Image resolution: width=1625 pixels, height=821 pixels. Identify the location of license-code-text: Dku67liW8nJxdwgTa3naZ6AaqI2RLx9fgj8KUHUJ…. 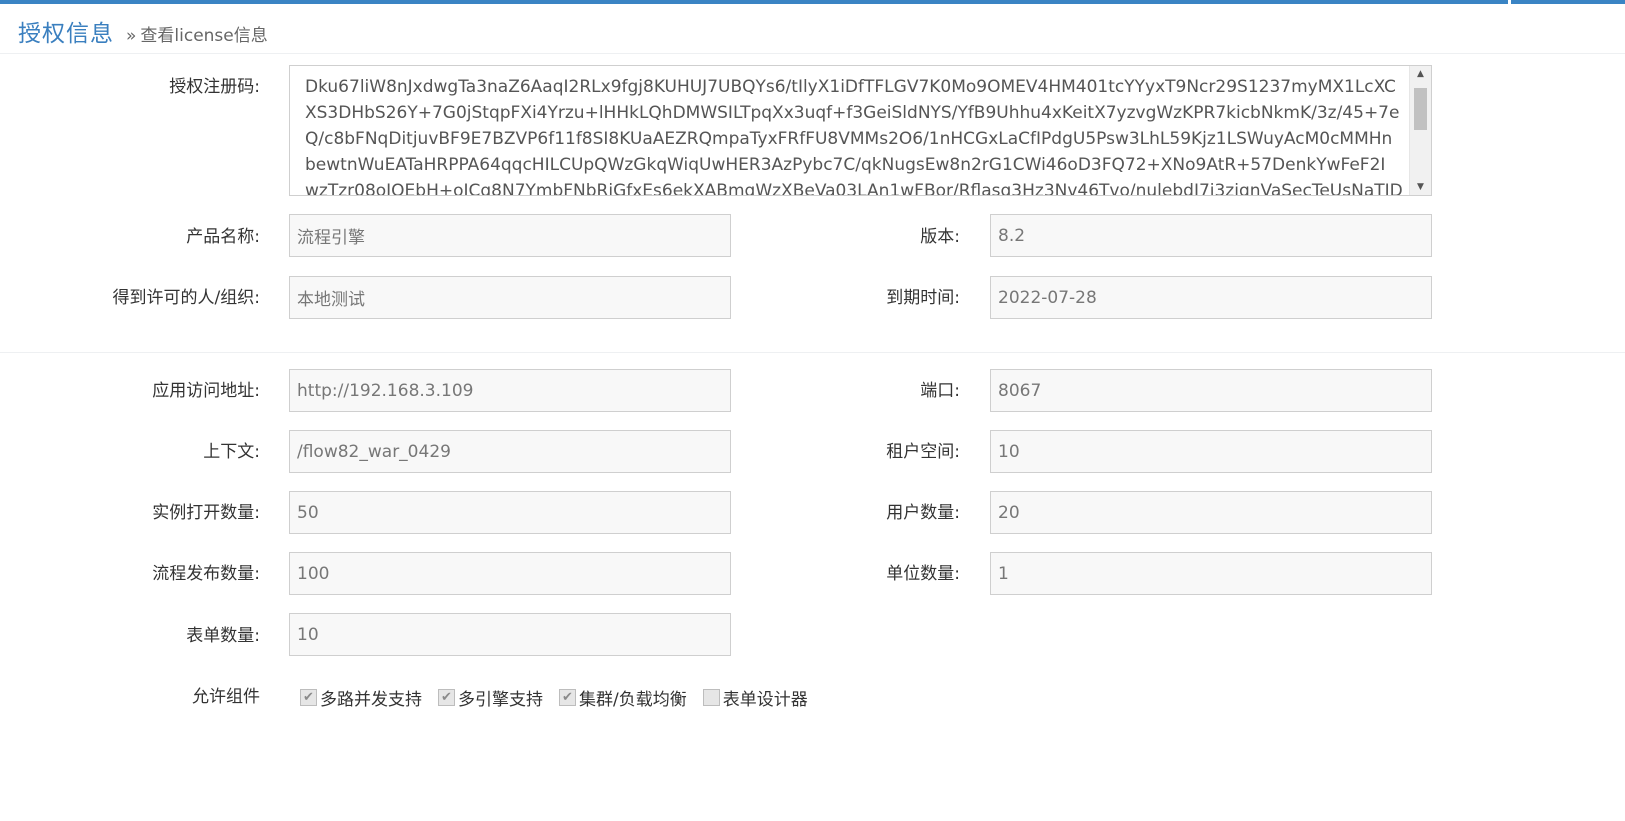
(855, 135).